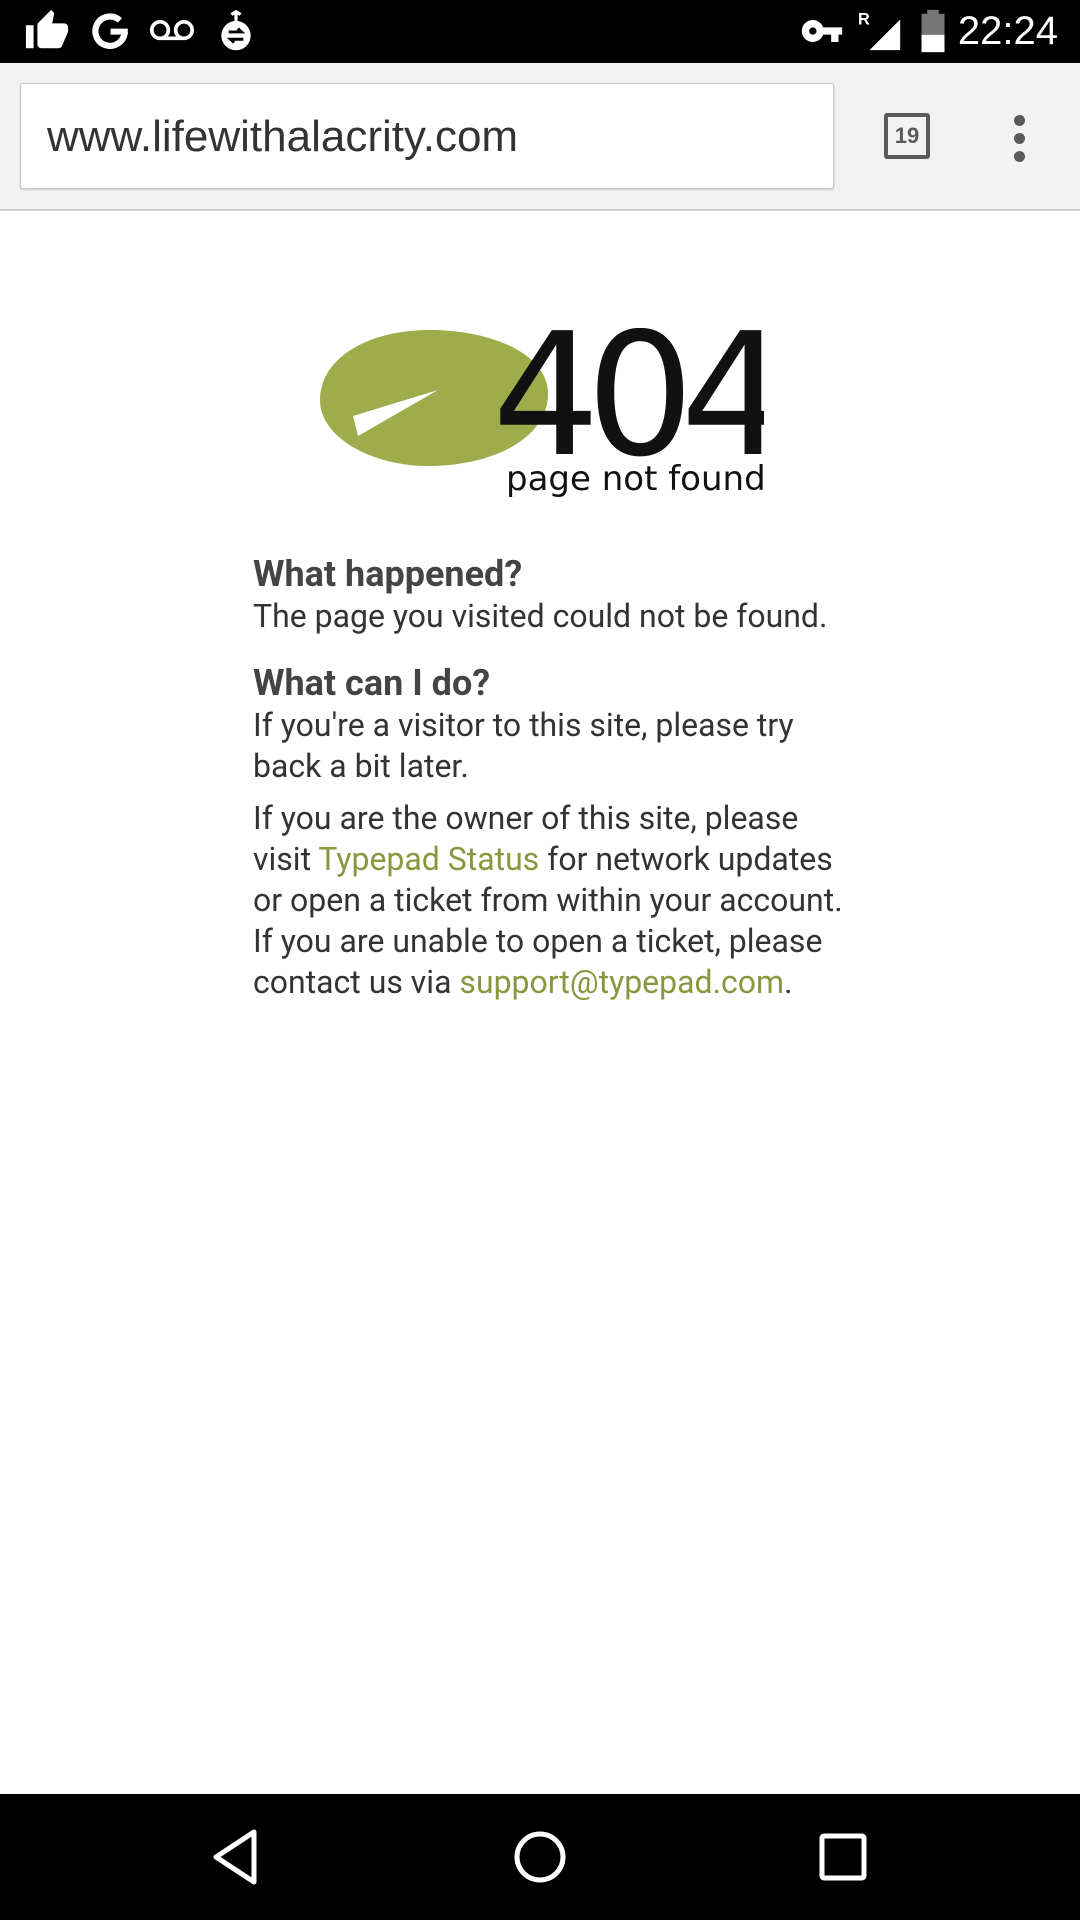 The image size is (1080, 1920). What do you see at coordinates (372, 683) in the screenshot?
I see `heading-what-can-i-do: What can I do?` at bounding box center [372, 683].